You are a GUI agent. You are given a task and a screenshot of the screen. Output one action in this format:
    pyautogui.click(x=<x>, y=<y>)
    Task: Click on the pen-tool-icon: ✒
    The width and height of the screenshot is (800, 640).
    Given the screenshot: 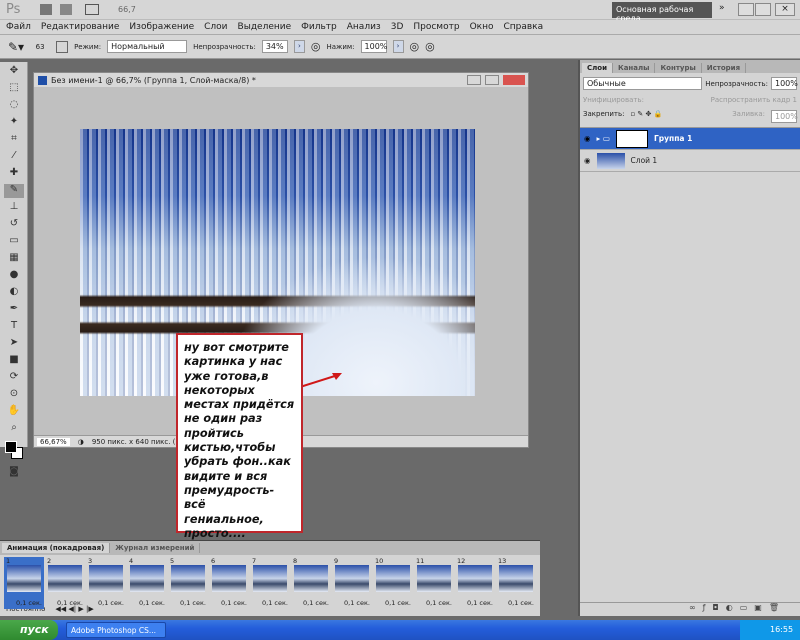 What is the action you would take?
    pyautogui.click(x=14, y=310)
    